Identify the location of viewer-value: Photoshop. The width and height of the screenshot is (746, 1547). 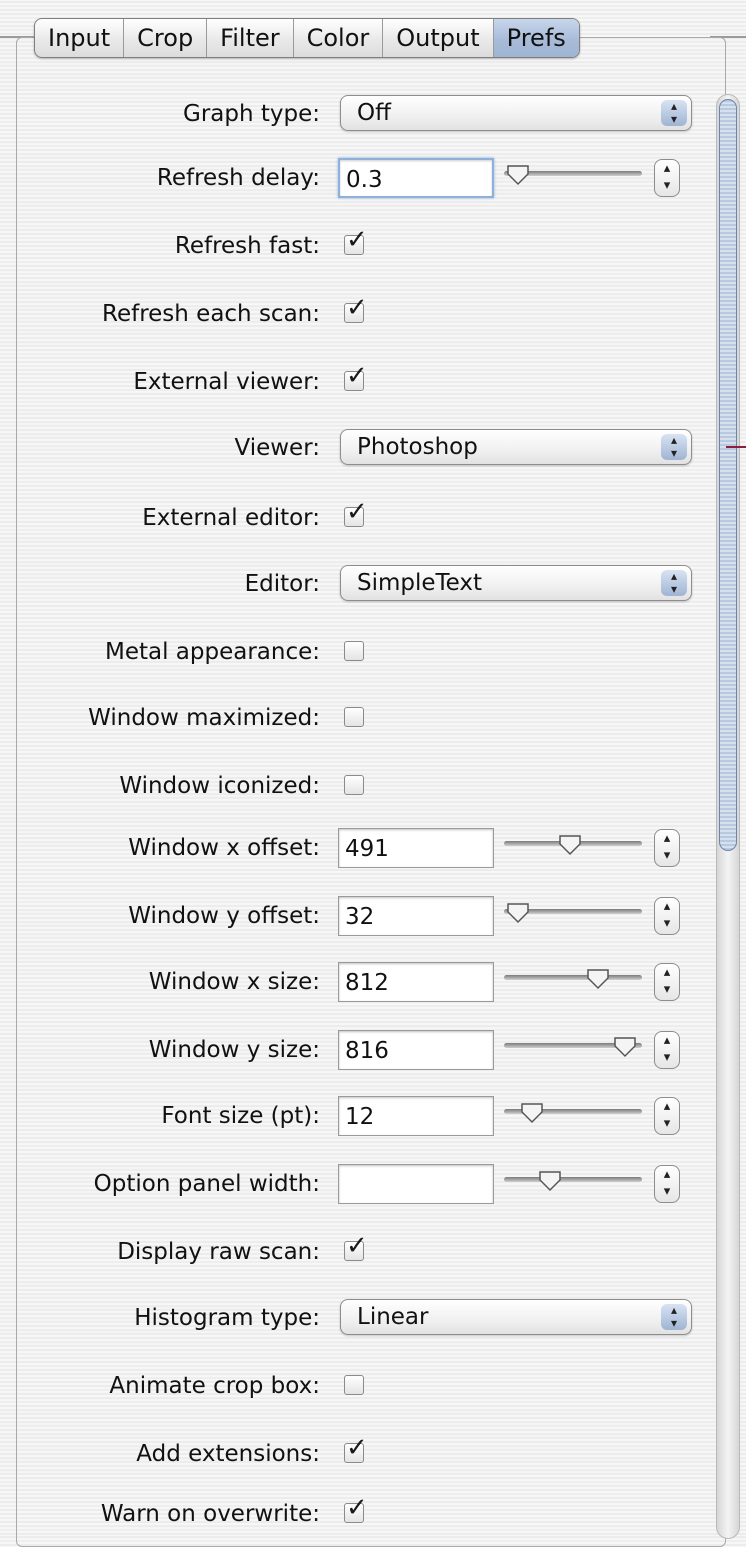
(417, 447).